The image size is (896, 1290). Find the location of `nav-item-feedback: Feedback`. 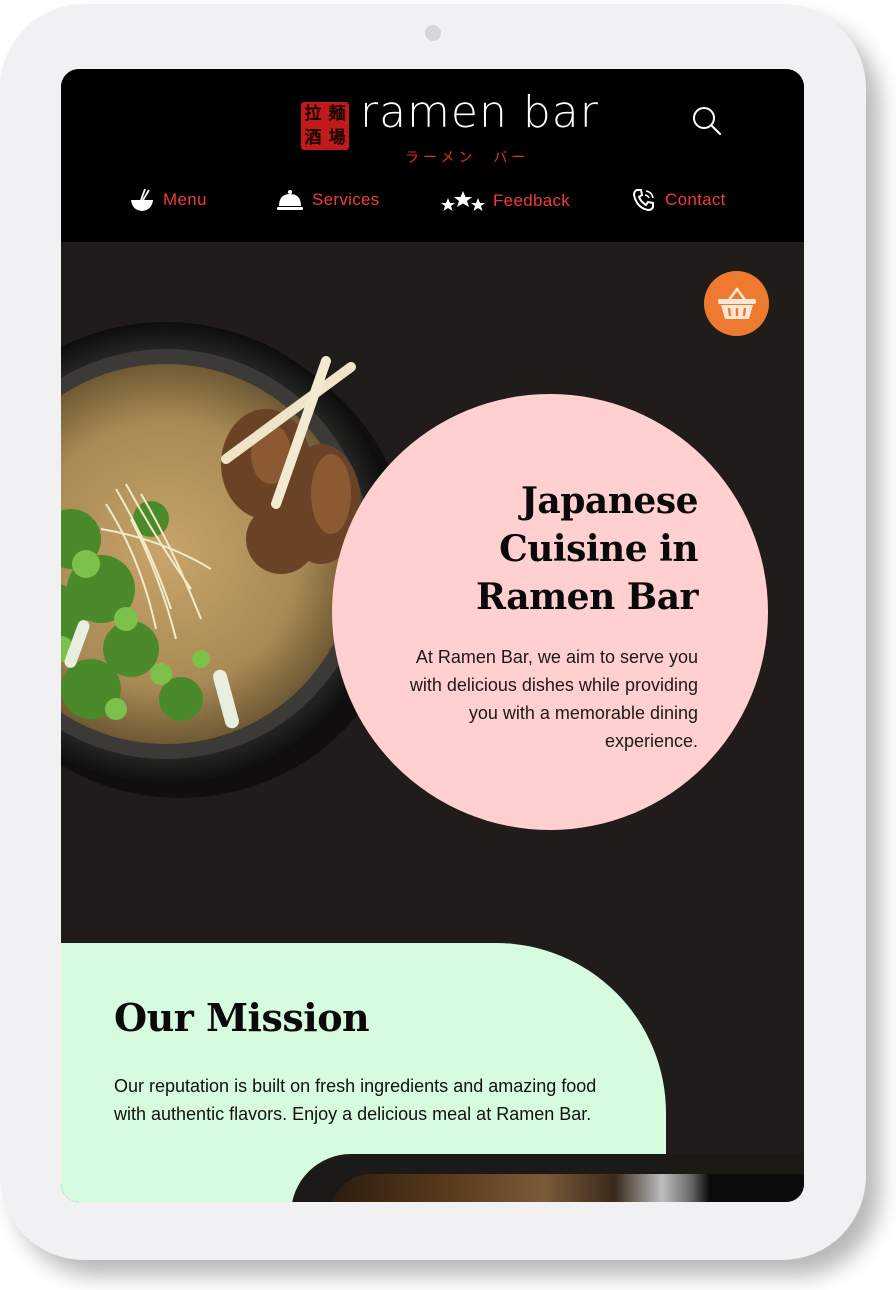

nav-item-feedback: Feedback is located at coordinates (505, 201).